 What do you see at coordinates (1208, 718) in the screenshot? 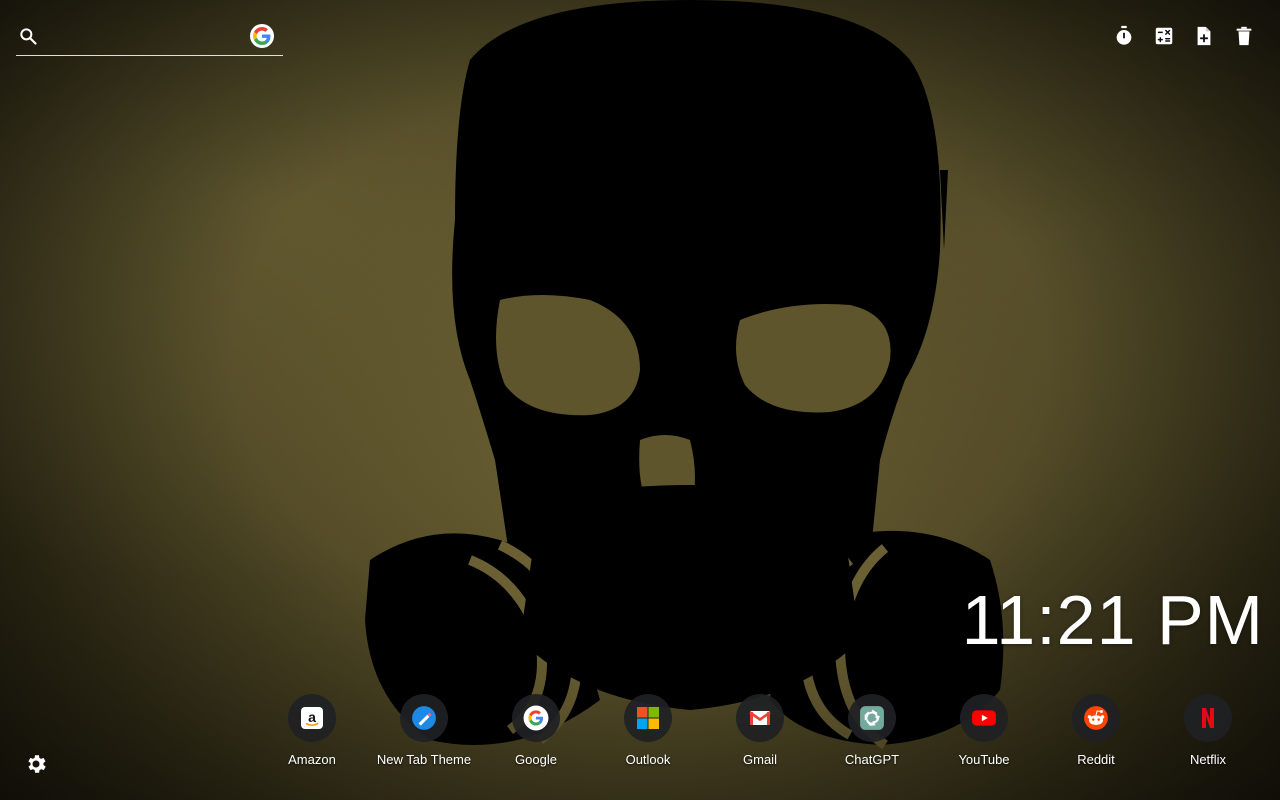
I see `netflix-icon` at bounding box center [1208, 718].